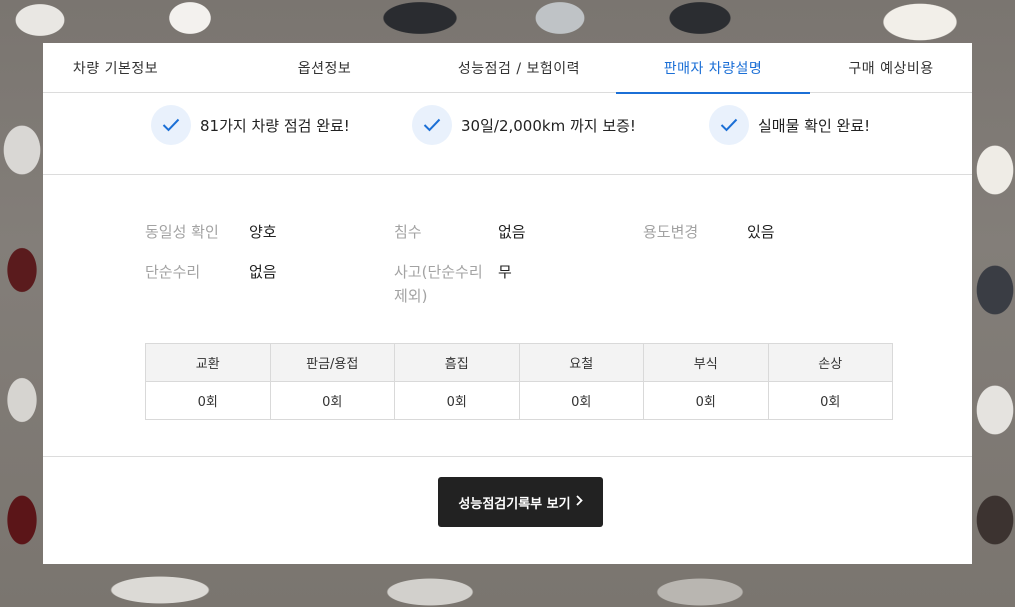 The height and width of the screenshot is (607, 1015). Describe the element at coordinates (208, 400) in the screenshot. I see `value-replacement: 0회` at that location.